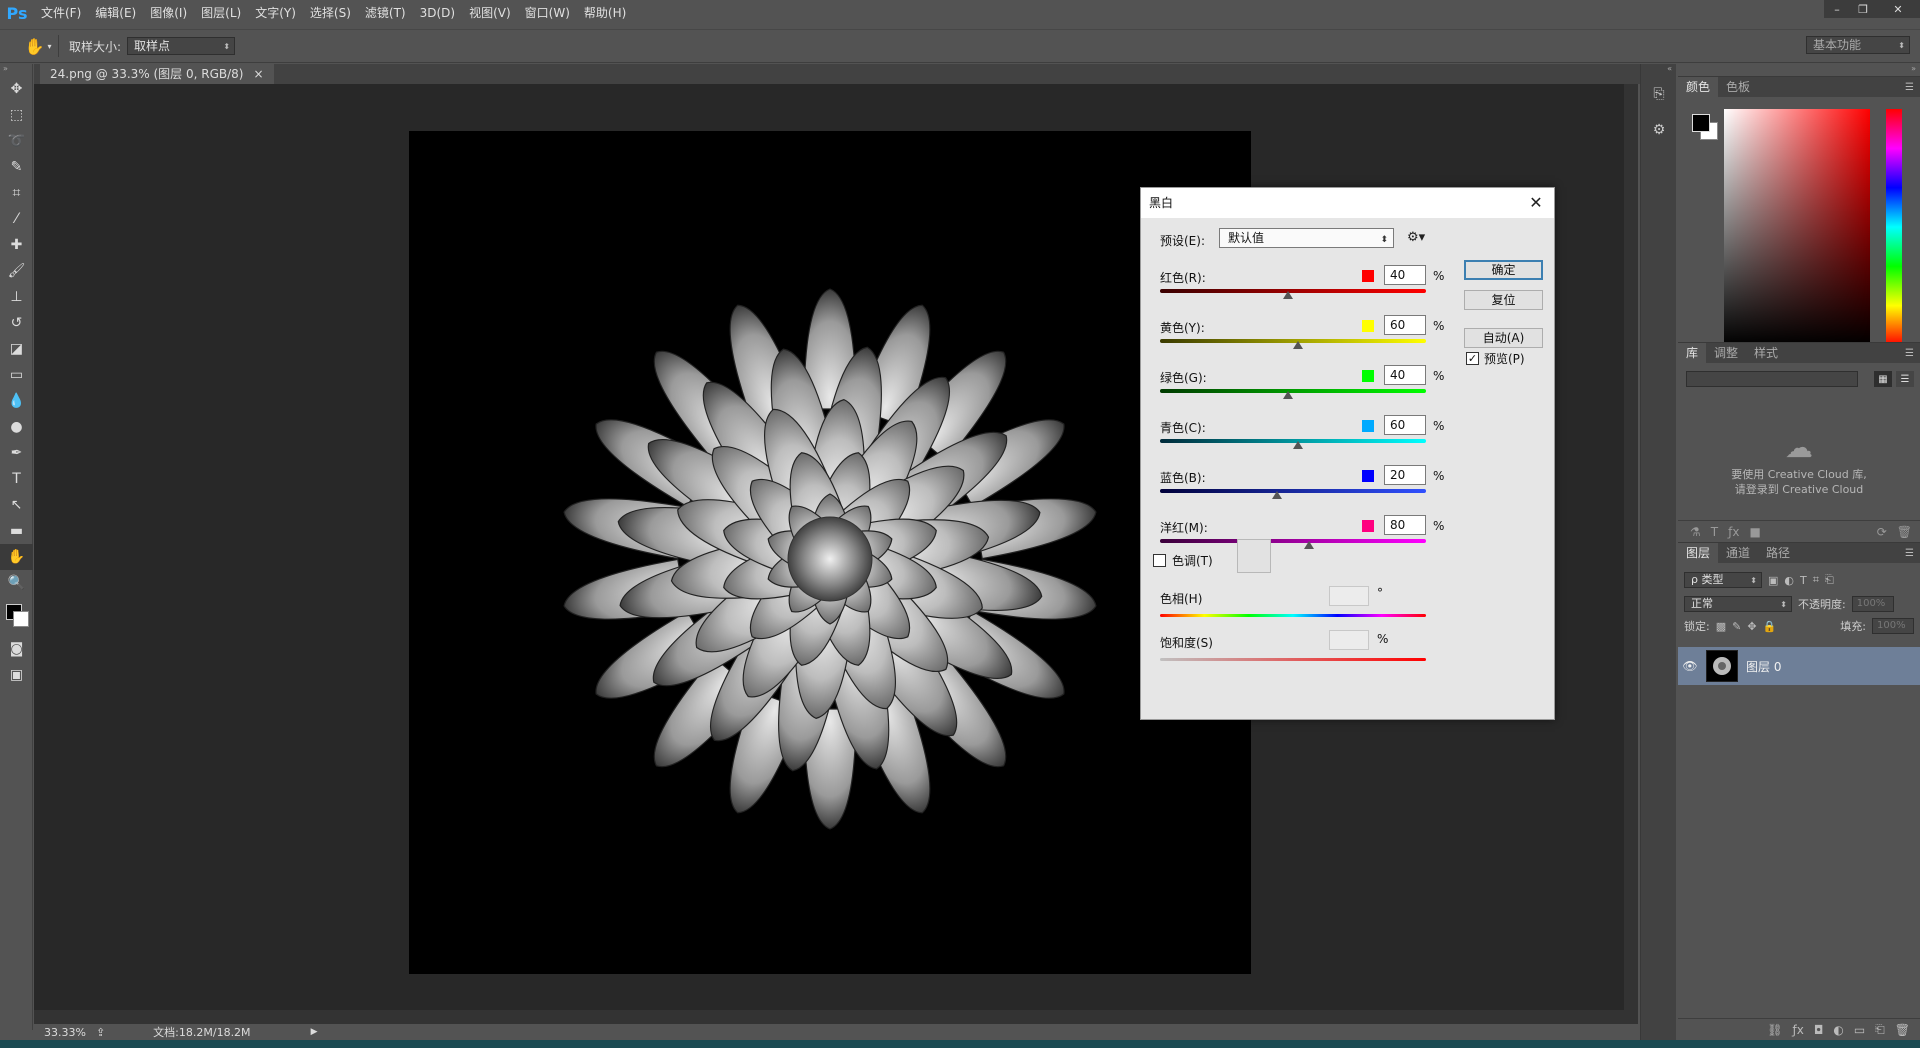 The image size is (1920, 1048). I want to click on share-icon: ⇪, so click(100, 1032).